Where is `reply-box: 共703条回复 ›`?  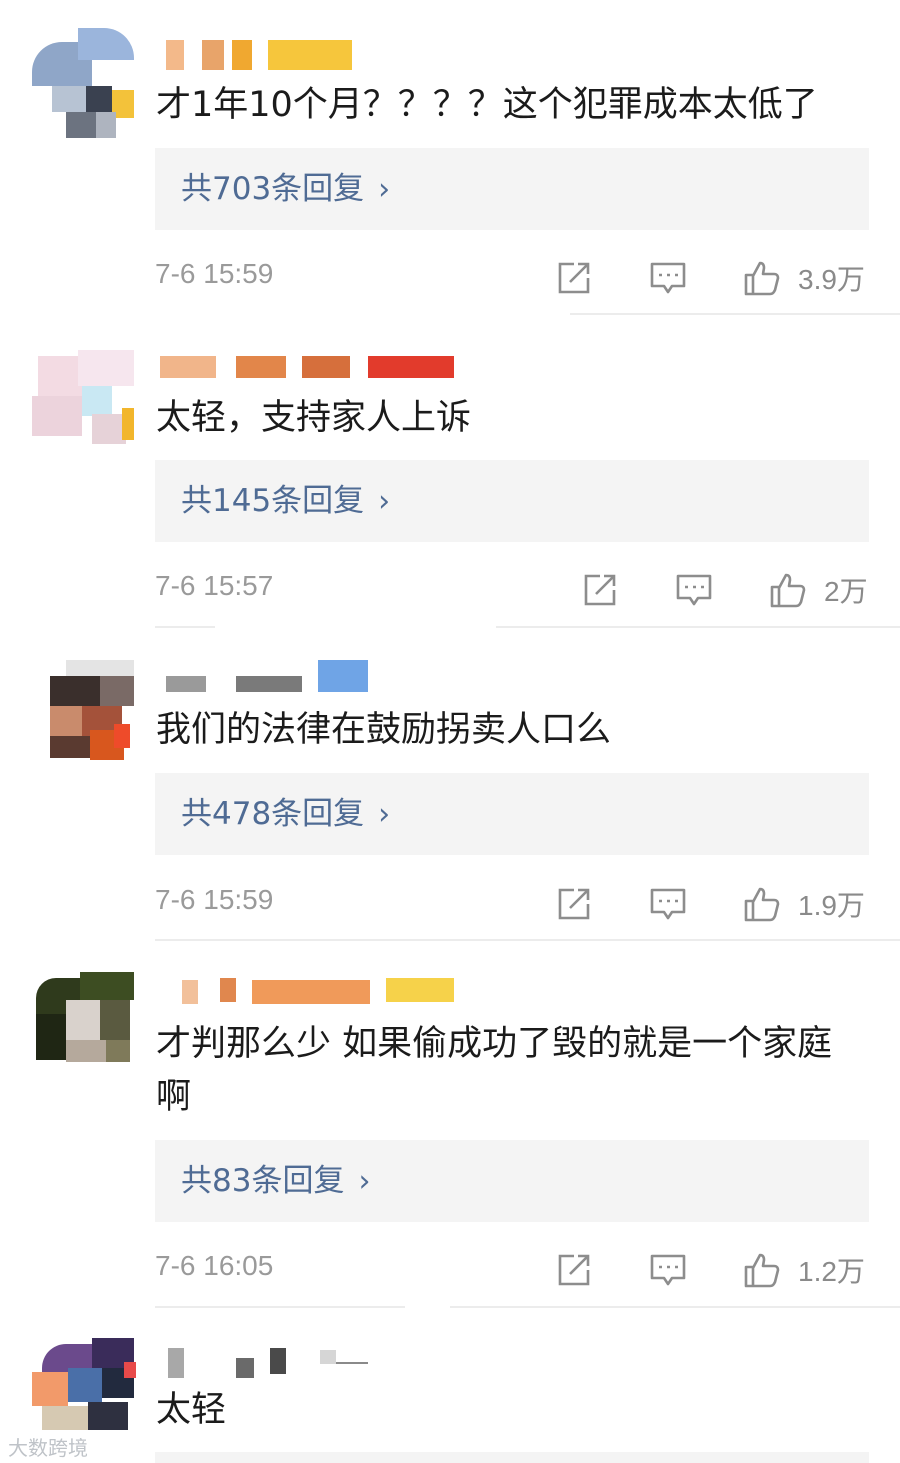 reply-box: 共703条回复 › is located at coordinates (512, 189).